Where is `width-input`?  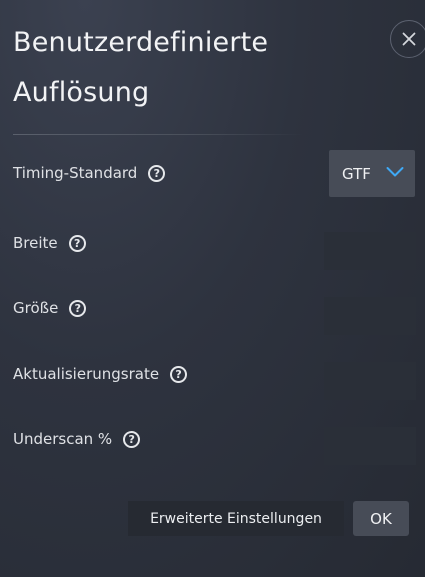 width-input is located at coordinates (370, 251).